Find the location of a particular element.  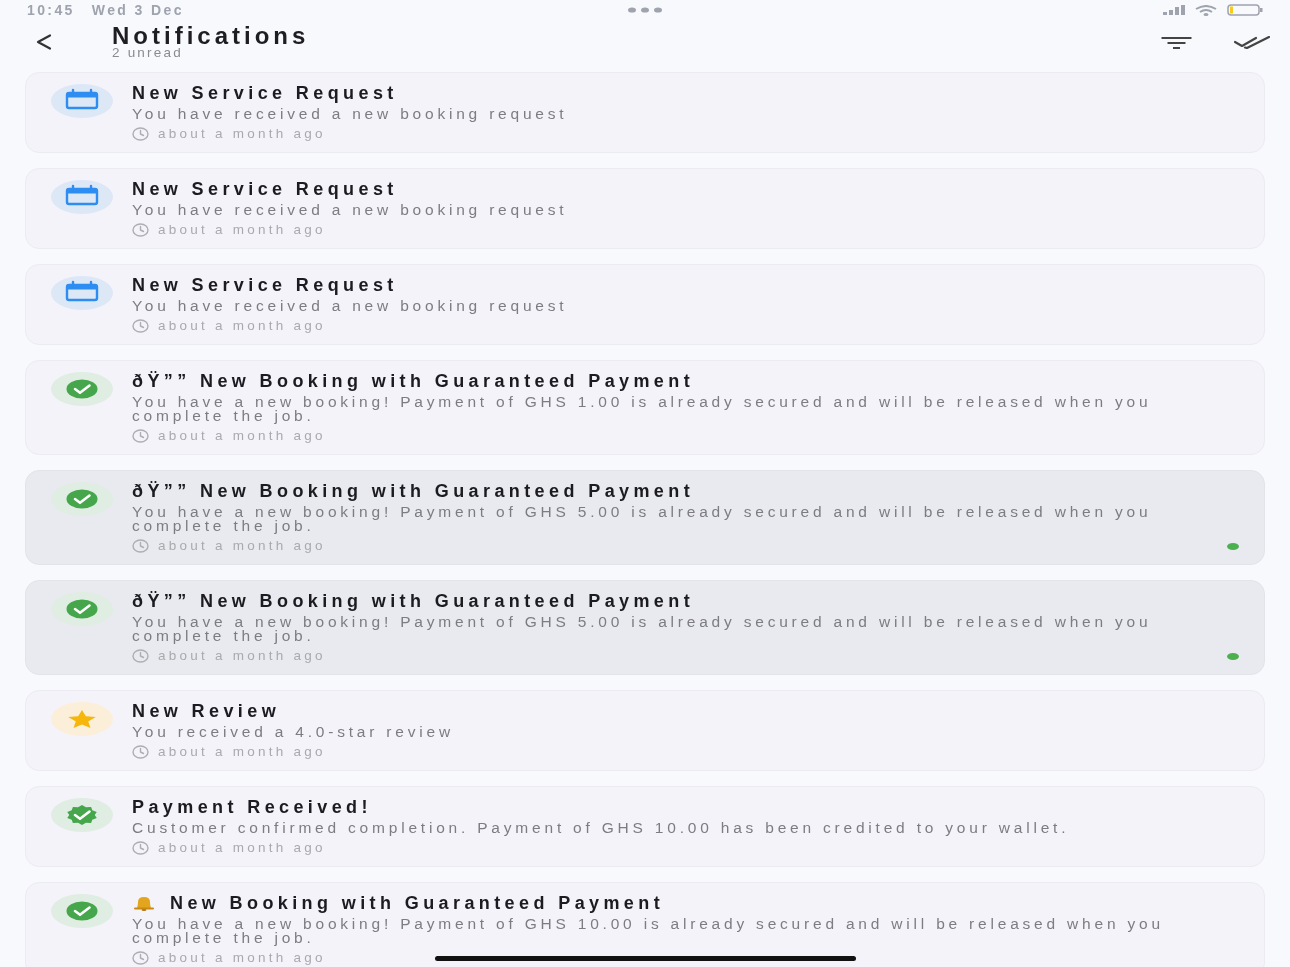

wifi-icon is located at coordinates (1206, 10).